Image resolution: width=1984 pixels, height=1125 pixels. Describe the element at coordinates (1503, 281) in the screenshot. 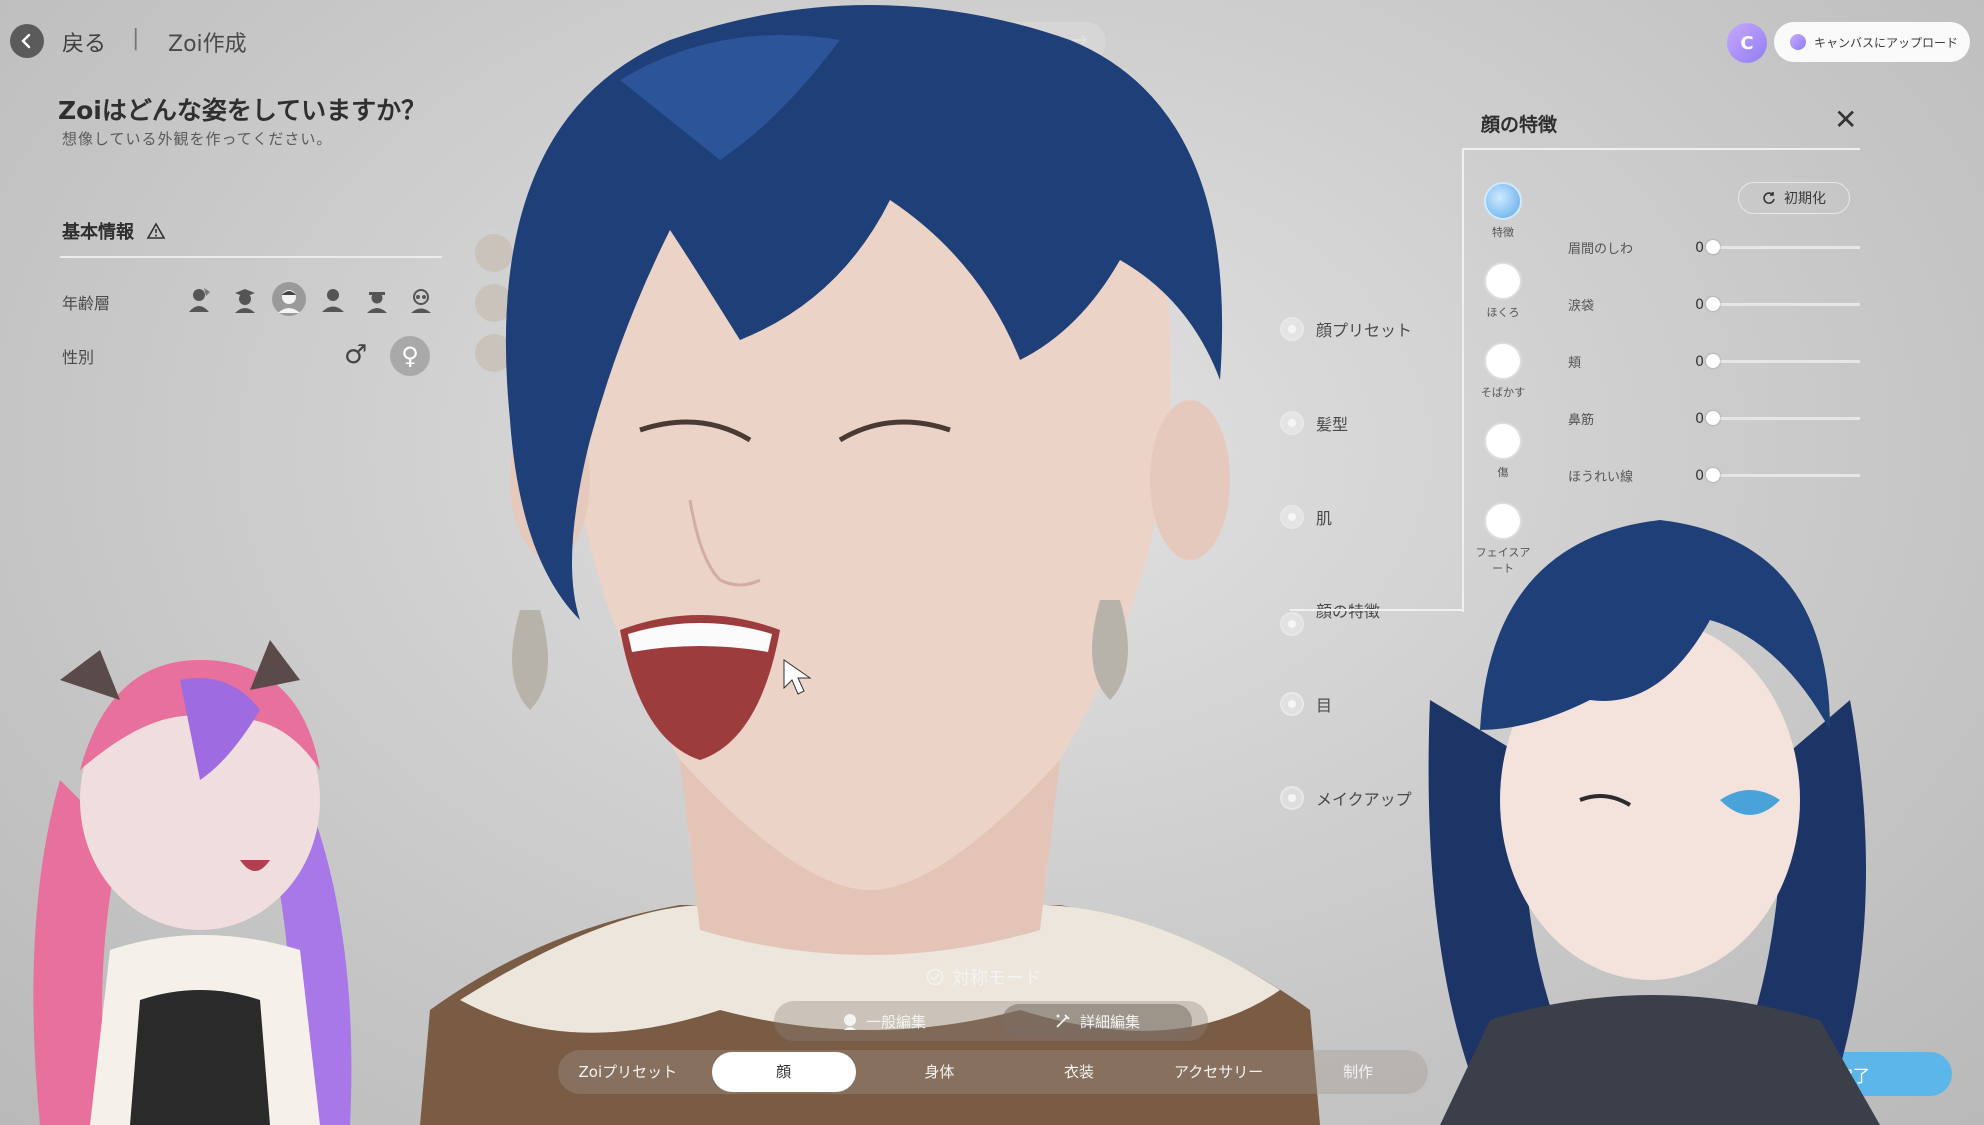

I see `mole-icon` at that location.